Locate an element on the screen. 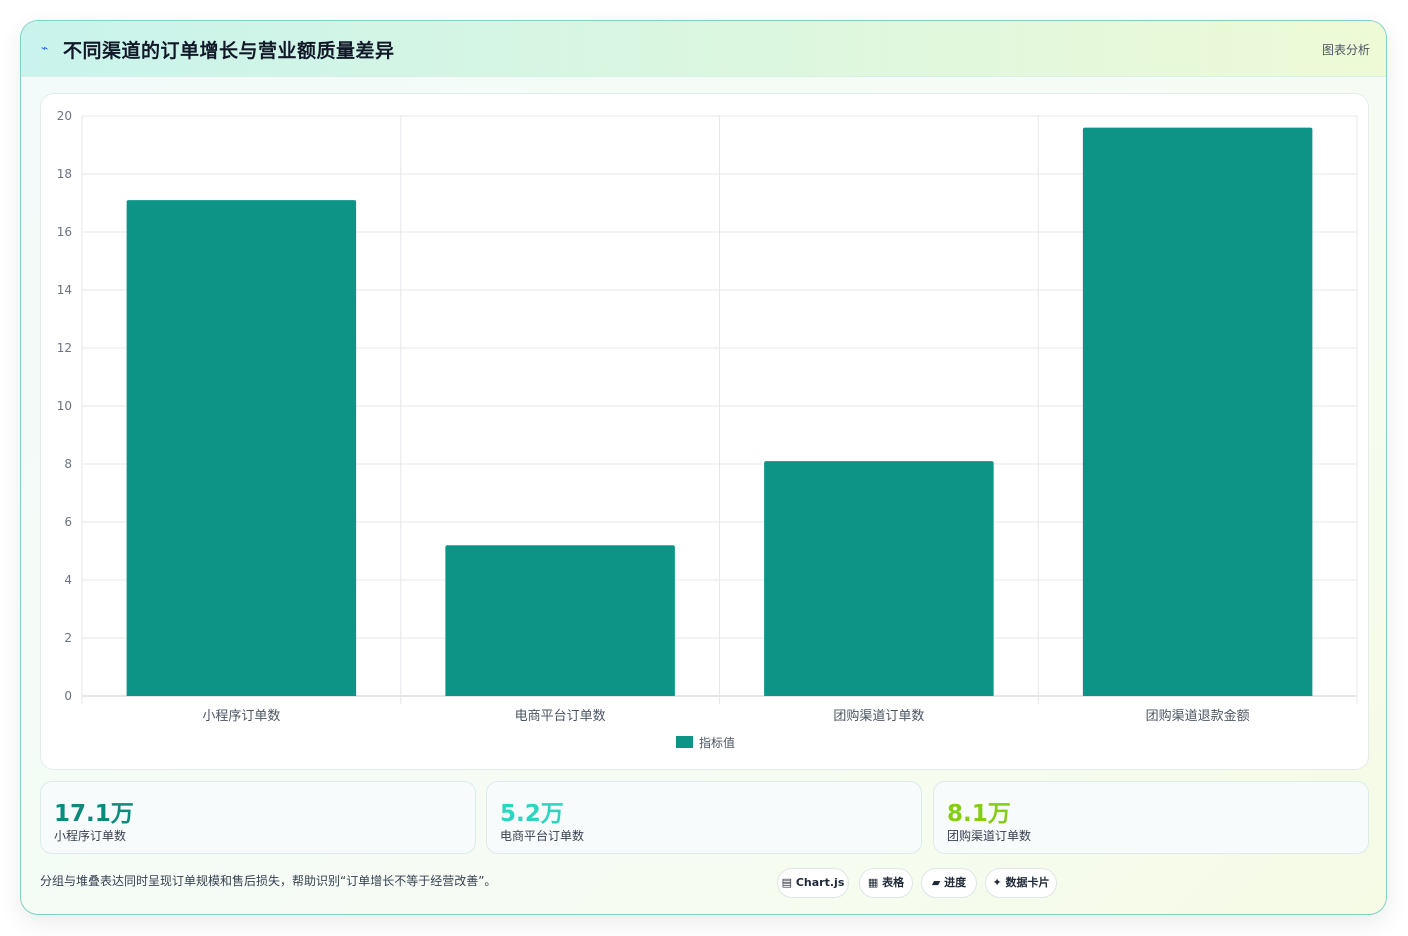  stat-label: 小程序订单数 is located at coordinates (90, 836).